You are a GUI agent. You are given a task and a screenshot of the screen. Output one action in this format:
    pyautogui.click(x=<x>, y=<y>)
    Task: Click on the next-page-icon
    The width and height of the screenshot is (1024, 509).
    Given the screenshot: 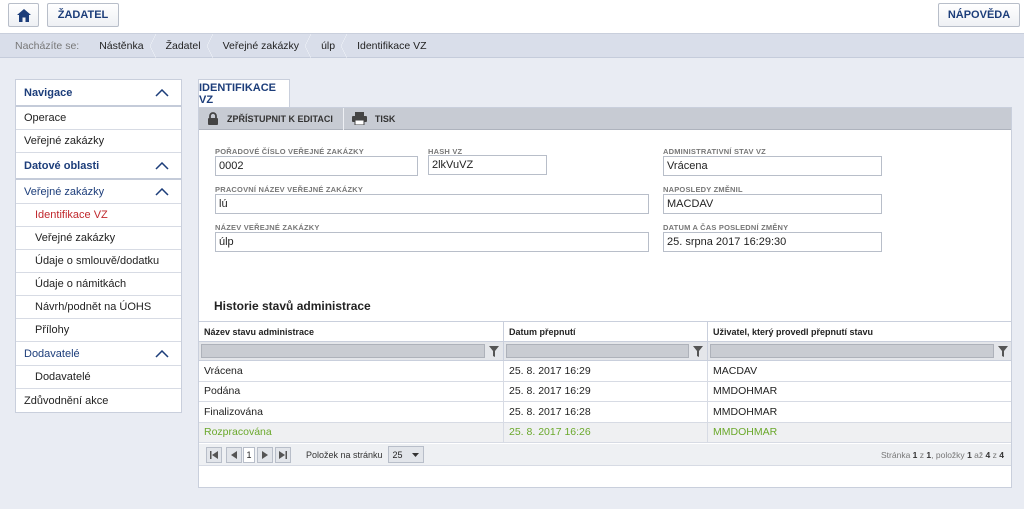 What is the action you would take?
    pyautogui.click(x=265, y=454)
    